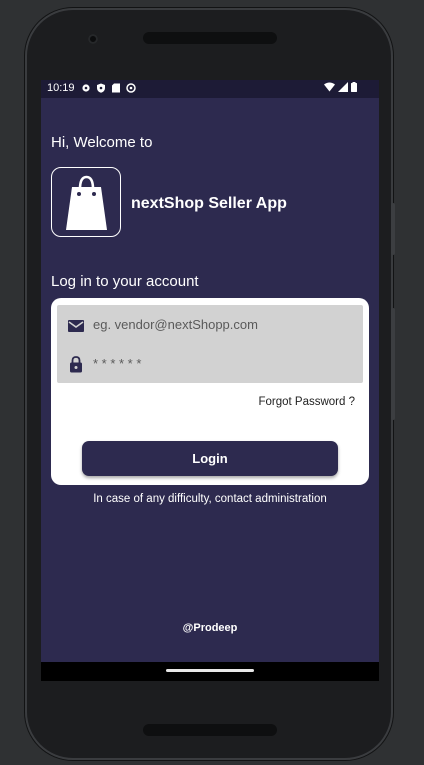  I want to click on shield-icon, so click(101, 88).